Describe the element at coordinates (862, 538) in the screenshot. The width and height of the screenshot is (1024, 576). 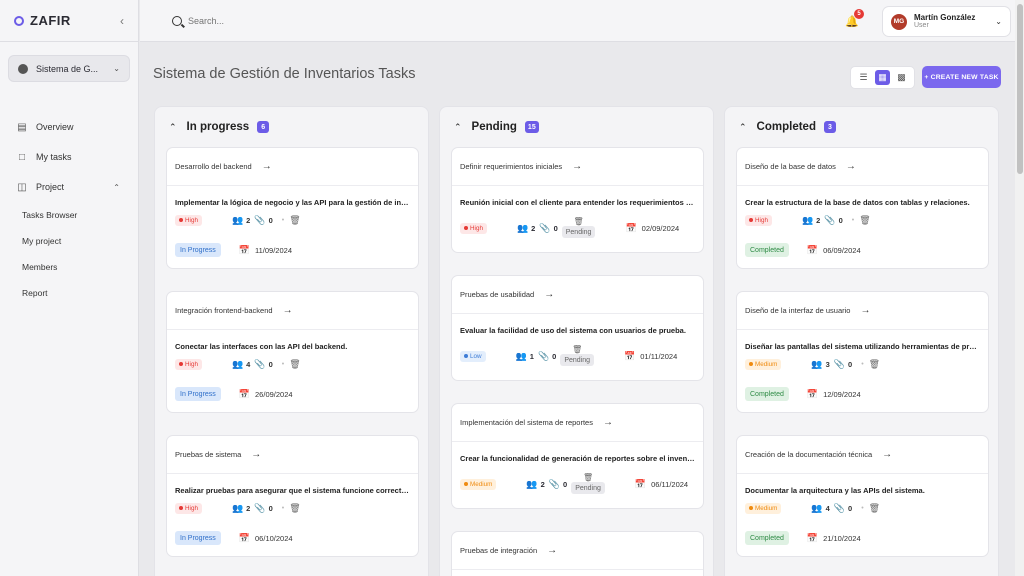
I see `card-footer: Completed 📅 21/10/2024` at that location.